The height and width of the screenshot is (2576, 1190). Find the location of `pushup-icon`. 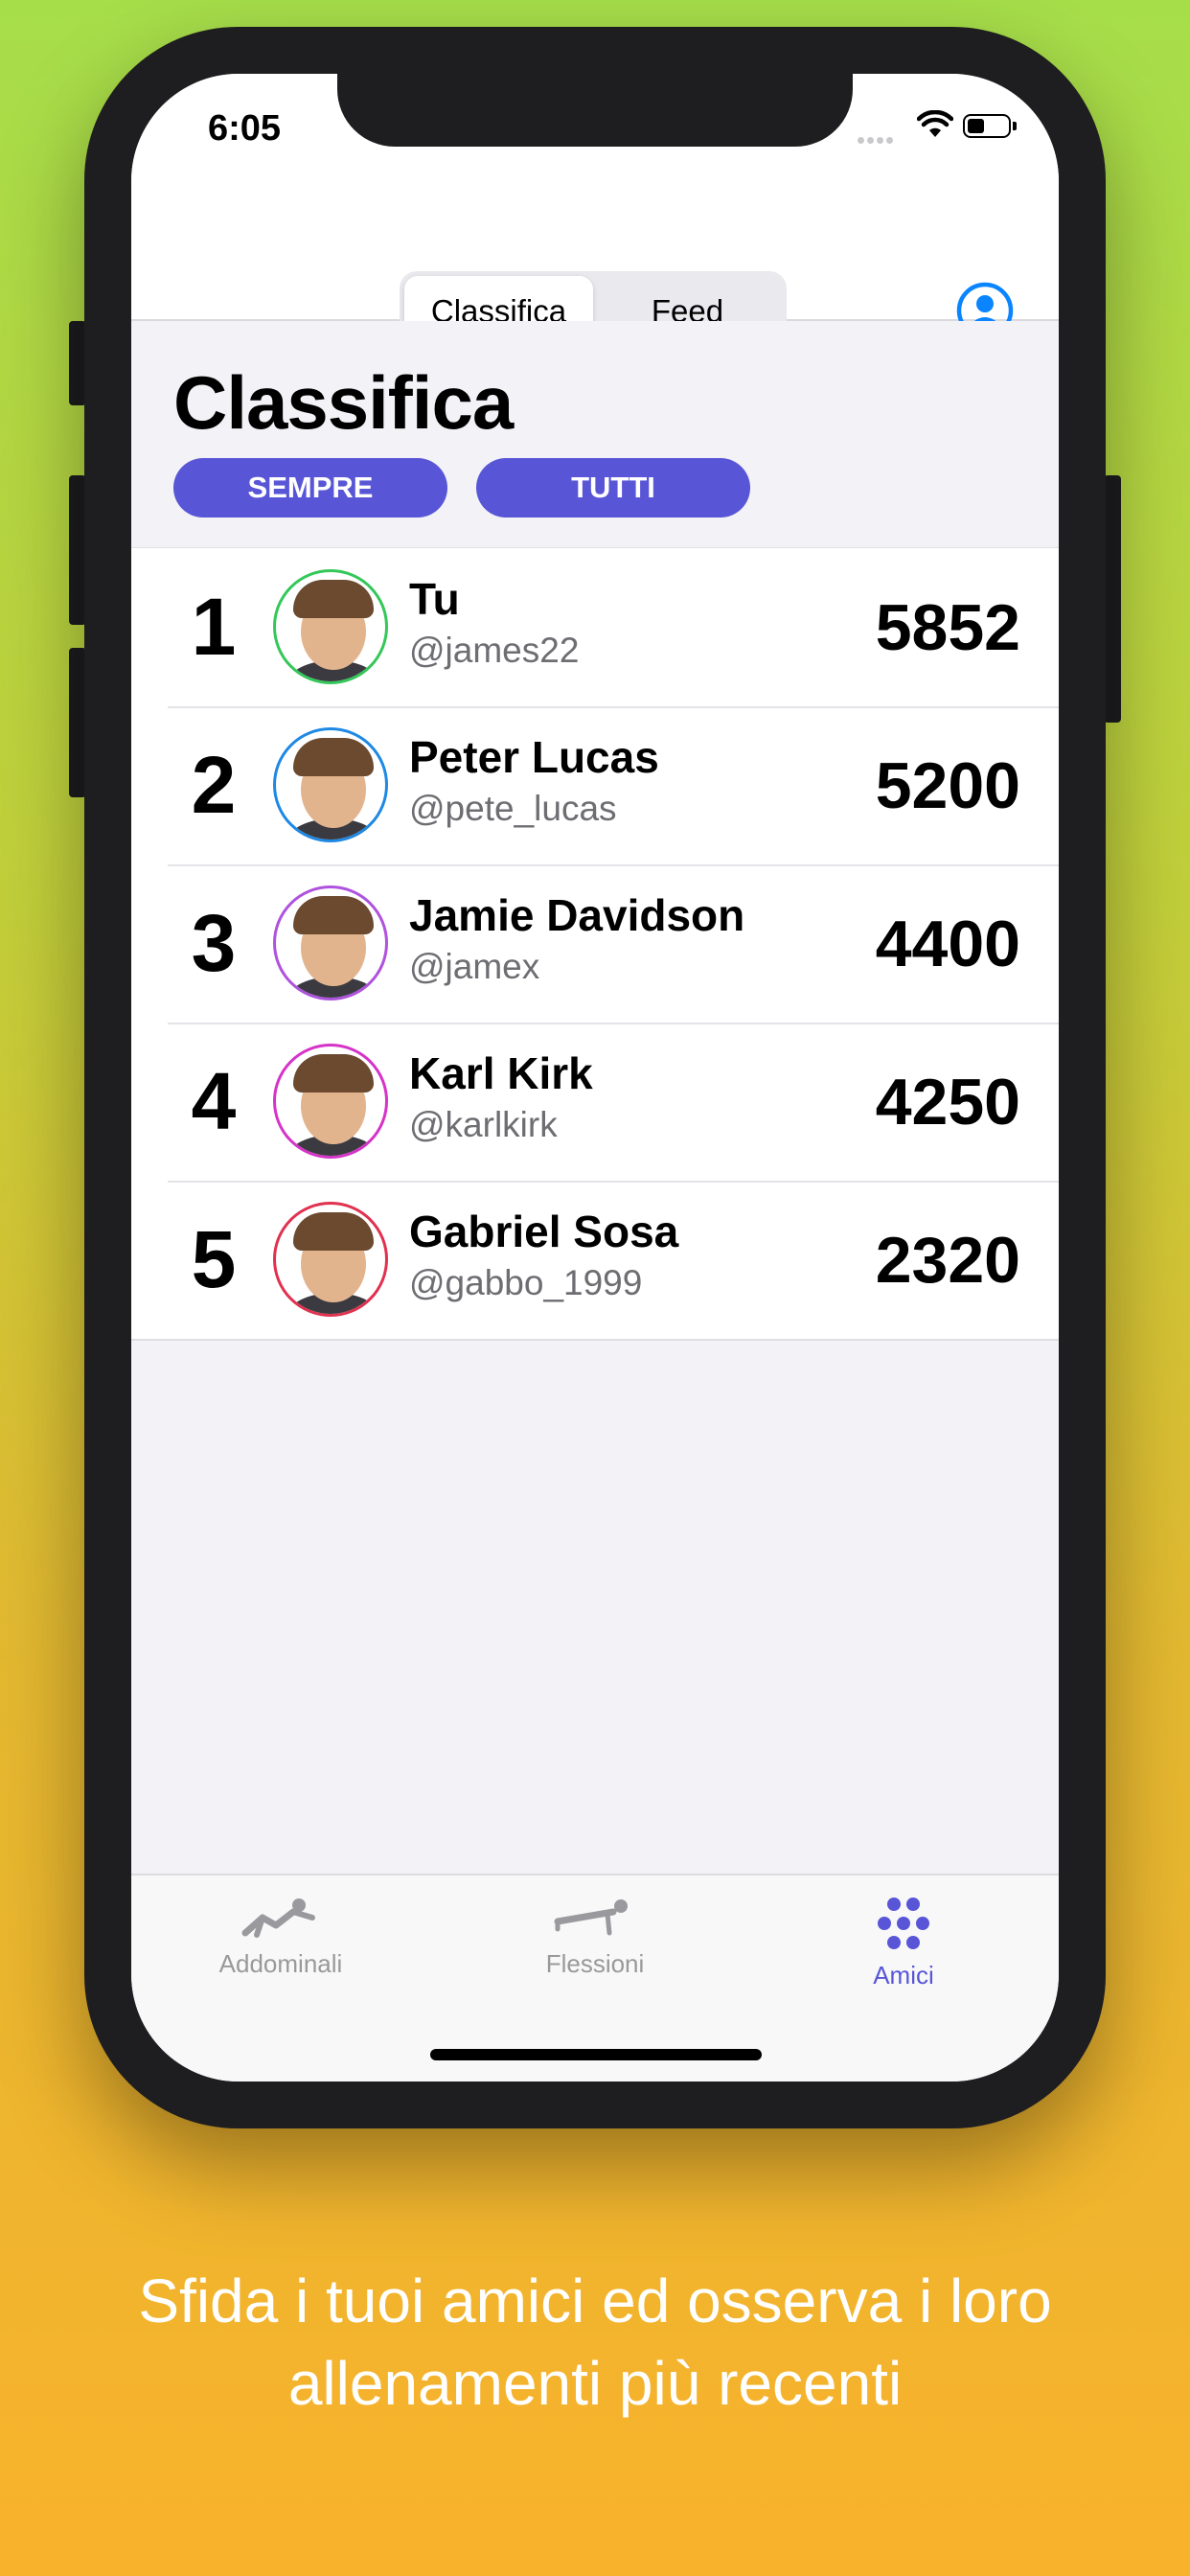

pushup-icon is located at coordinates (591, 1917).